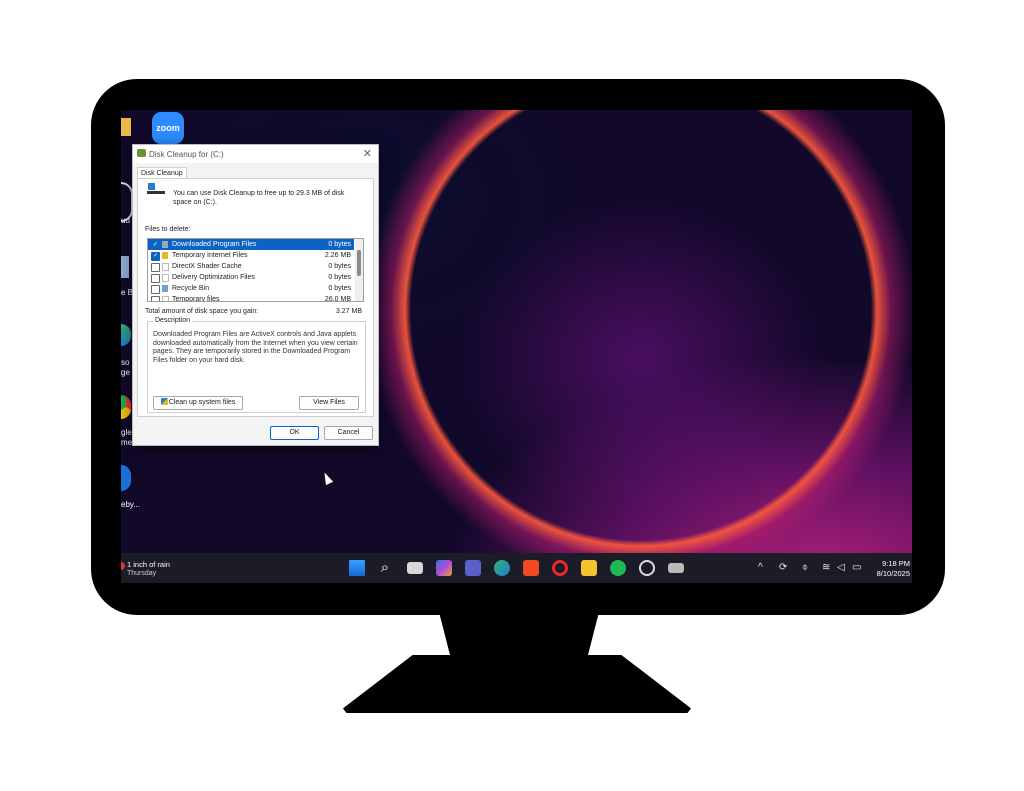 This screenshot has width=1024, height=791. I want to click on scrollbar-thumb, so click(359, 263).